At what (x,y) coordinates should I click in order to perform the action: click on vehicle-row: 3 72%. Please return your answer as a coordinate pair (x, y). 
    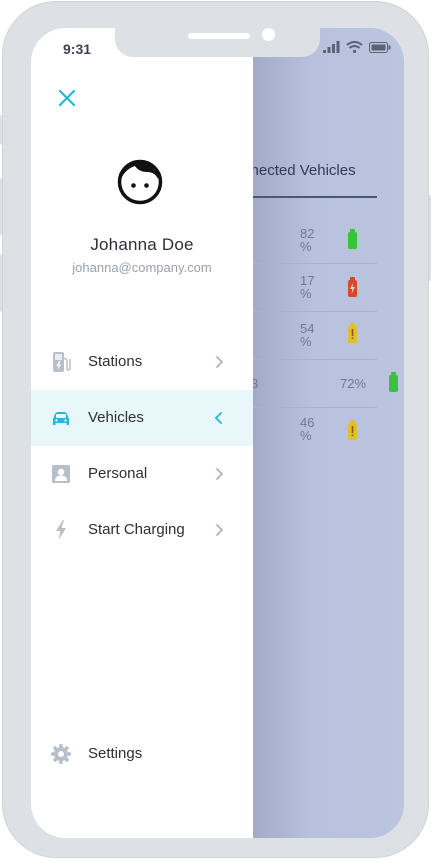
    Looking at the image, I should click on (324, 384).